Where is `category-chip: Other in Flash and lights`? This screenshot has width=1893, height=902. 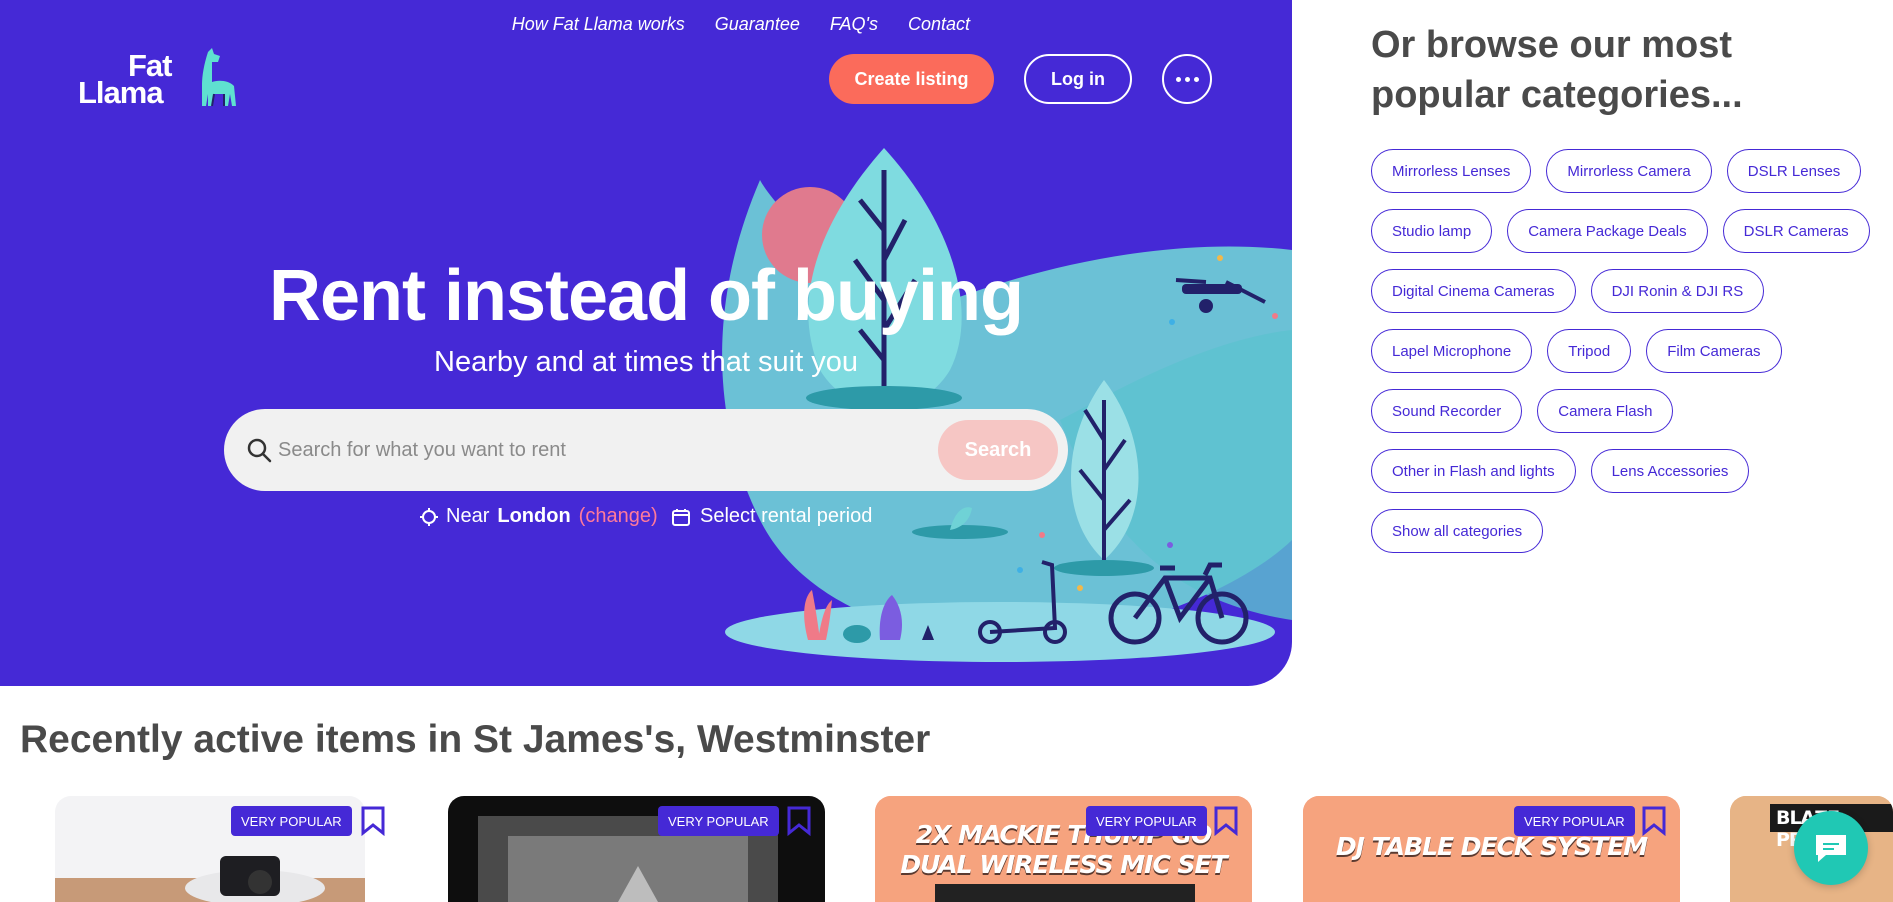
category-chip: Other in Flash and lights is located at coordinates (1473, 471).